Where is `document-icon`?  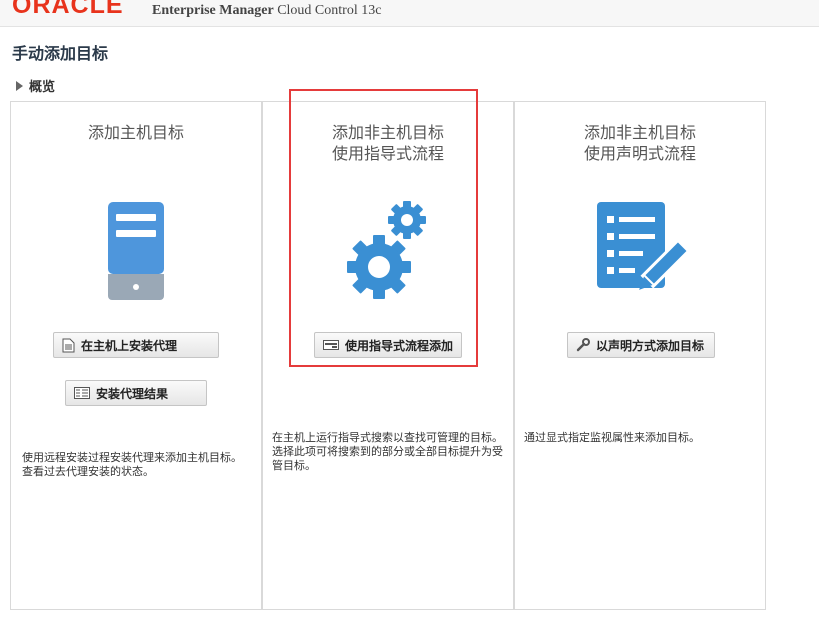 document-icon is located at coordinates (68, 345).